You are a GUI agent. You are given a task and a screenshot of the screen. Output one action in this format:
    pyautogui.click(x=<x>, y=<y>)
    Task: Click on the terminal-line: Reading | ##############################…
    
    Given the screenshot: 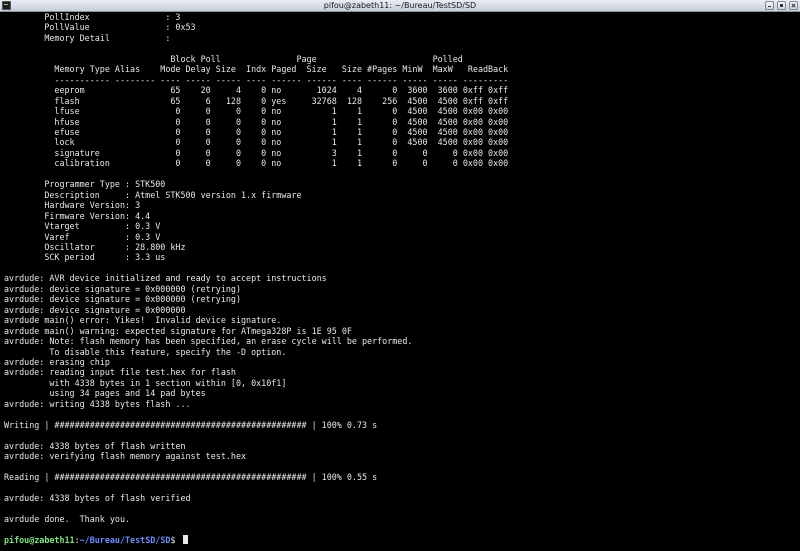 What is the action you would take?
    pyautogui.click(x=191, y=476)
    